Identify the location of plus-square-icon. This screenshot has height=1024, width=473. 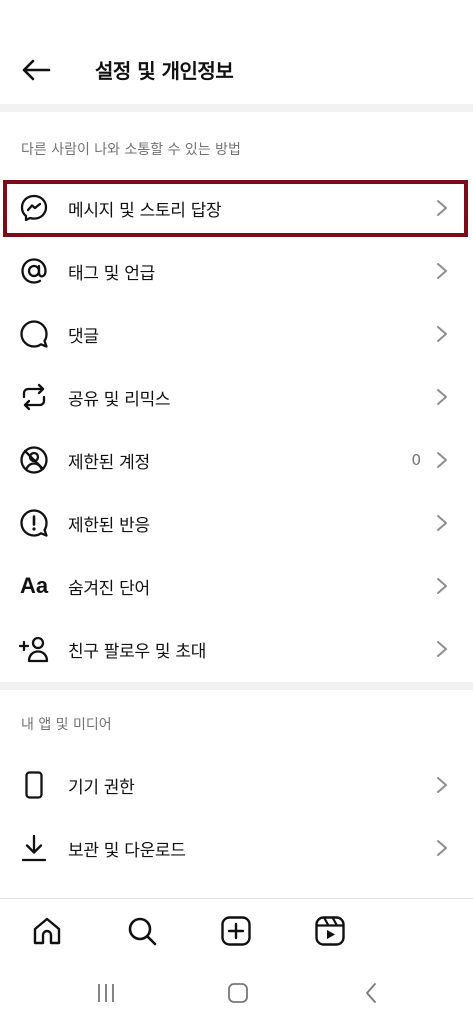
(236, 931).